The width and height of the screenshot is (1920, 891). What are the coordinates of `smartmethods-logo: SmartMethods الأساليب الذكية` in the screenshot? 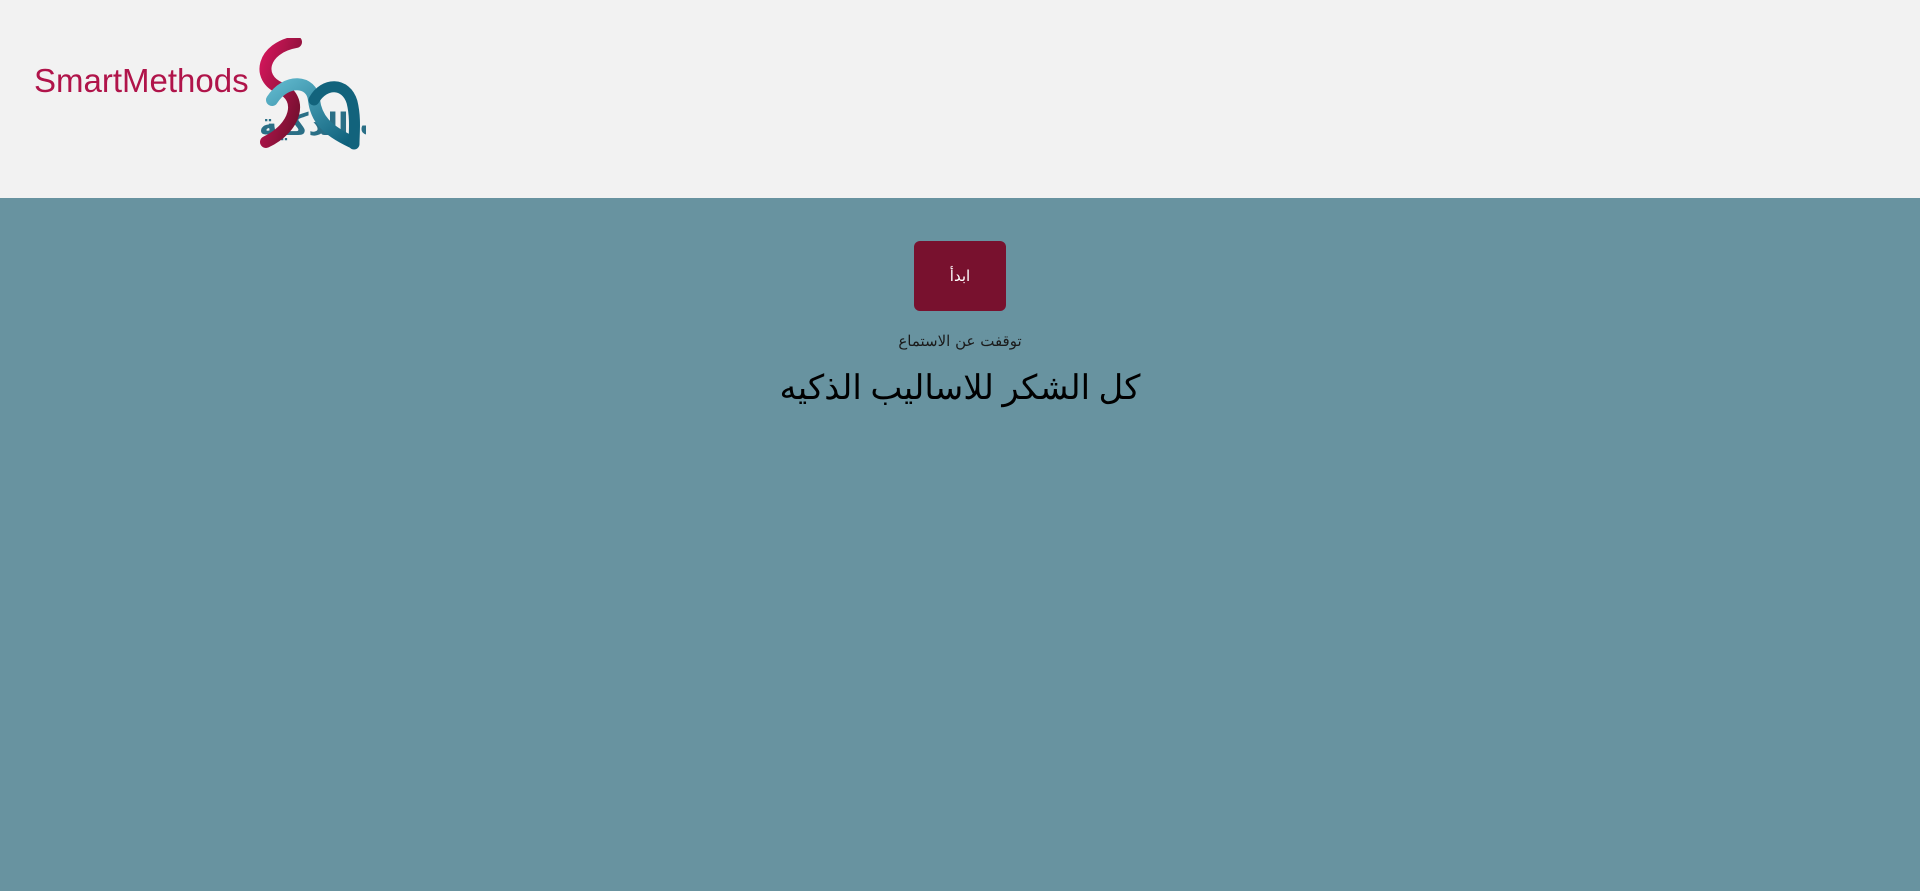 It's located at (200, 95).